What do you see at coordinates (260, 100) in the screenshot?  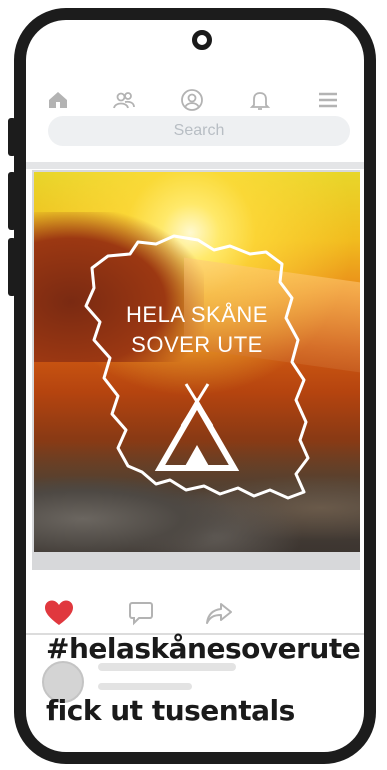 I see `bell-icon` at bounding box center [260, 100].